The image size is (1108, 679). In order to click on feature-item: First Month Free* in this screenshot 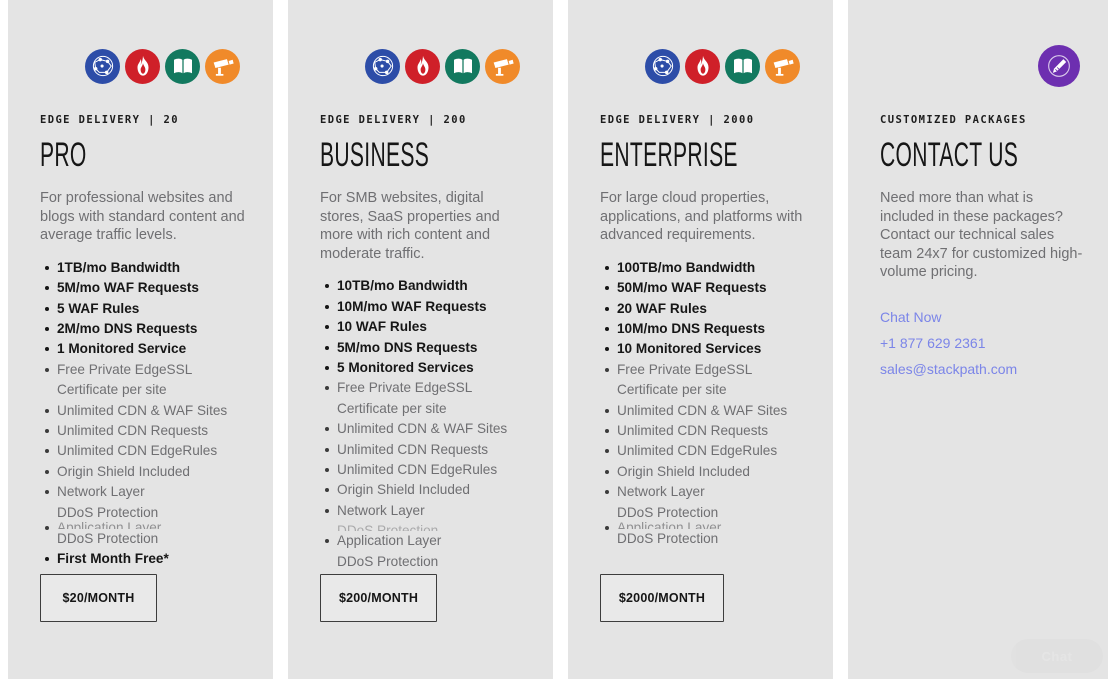, I will do `click(146, 559)`.